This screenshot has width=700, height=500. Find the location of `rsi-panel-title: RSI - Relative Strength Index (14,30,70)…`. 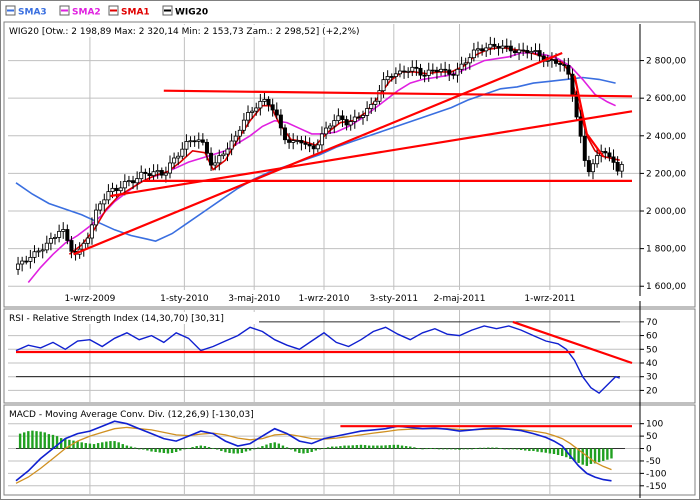

rsi-panel-title: RSI - Relative Strength Index (14,30,70)… is located at coordinates (116, 319).